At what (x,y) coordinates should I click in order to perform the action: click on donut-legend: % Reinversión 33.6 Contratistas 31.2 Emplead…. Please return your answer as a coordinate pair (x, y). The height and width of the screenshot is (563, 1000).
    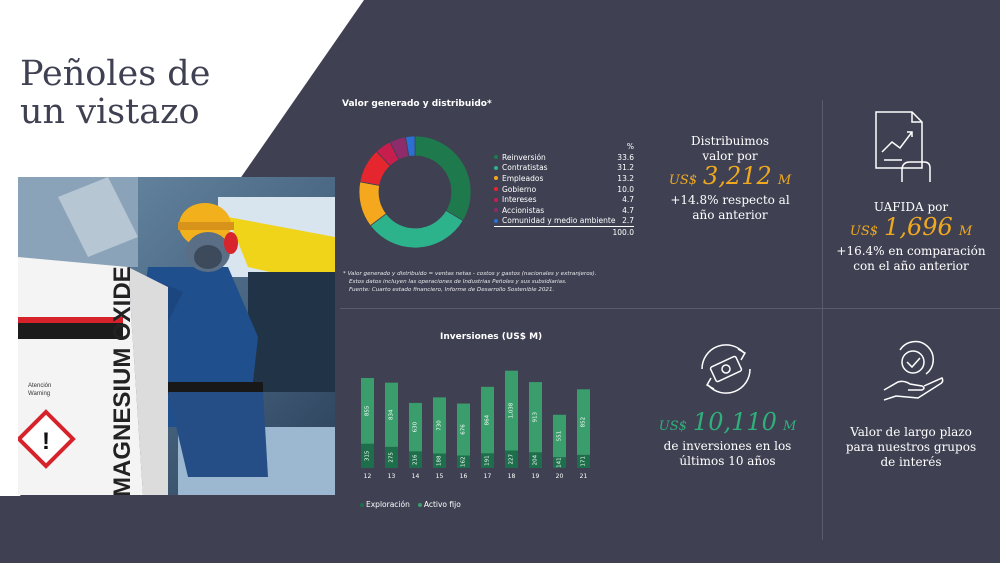
    Looking at the image, I should click on (564, 189).